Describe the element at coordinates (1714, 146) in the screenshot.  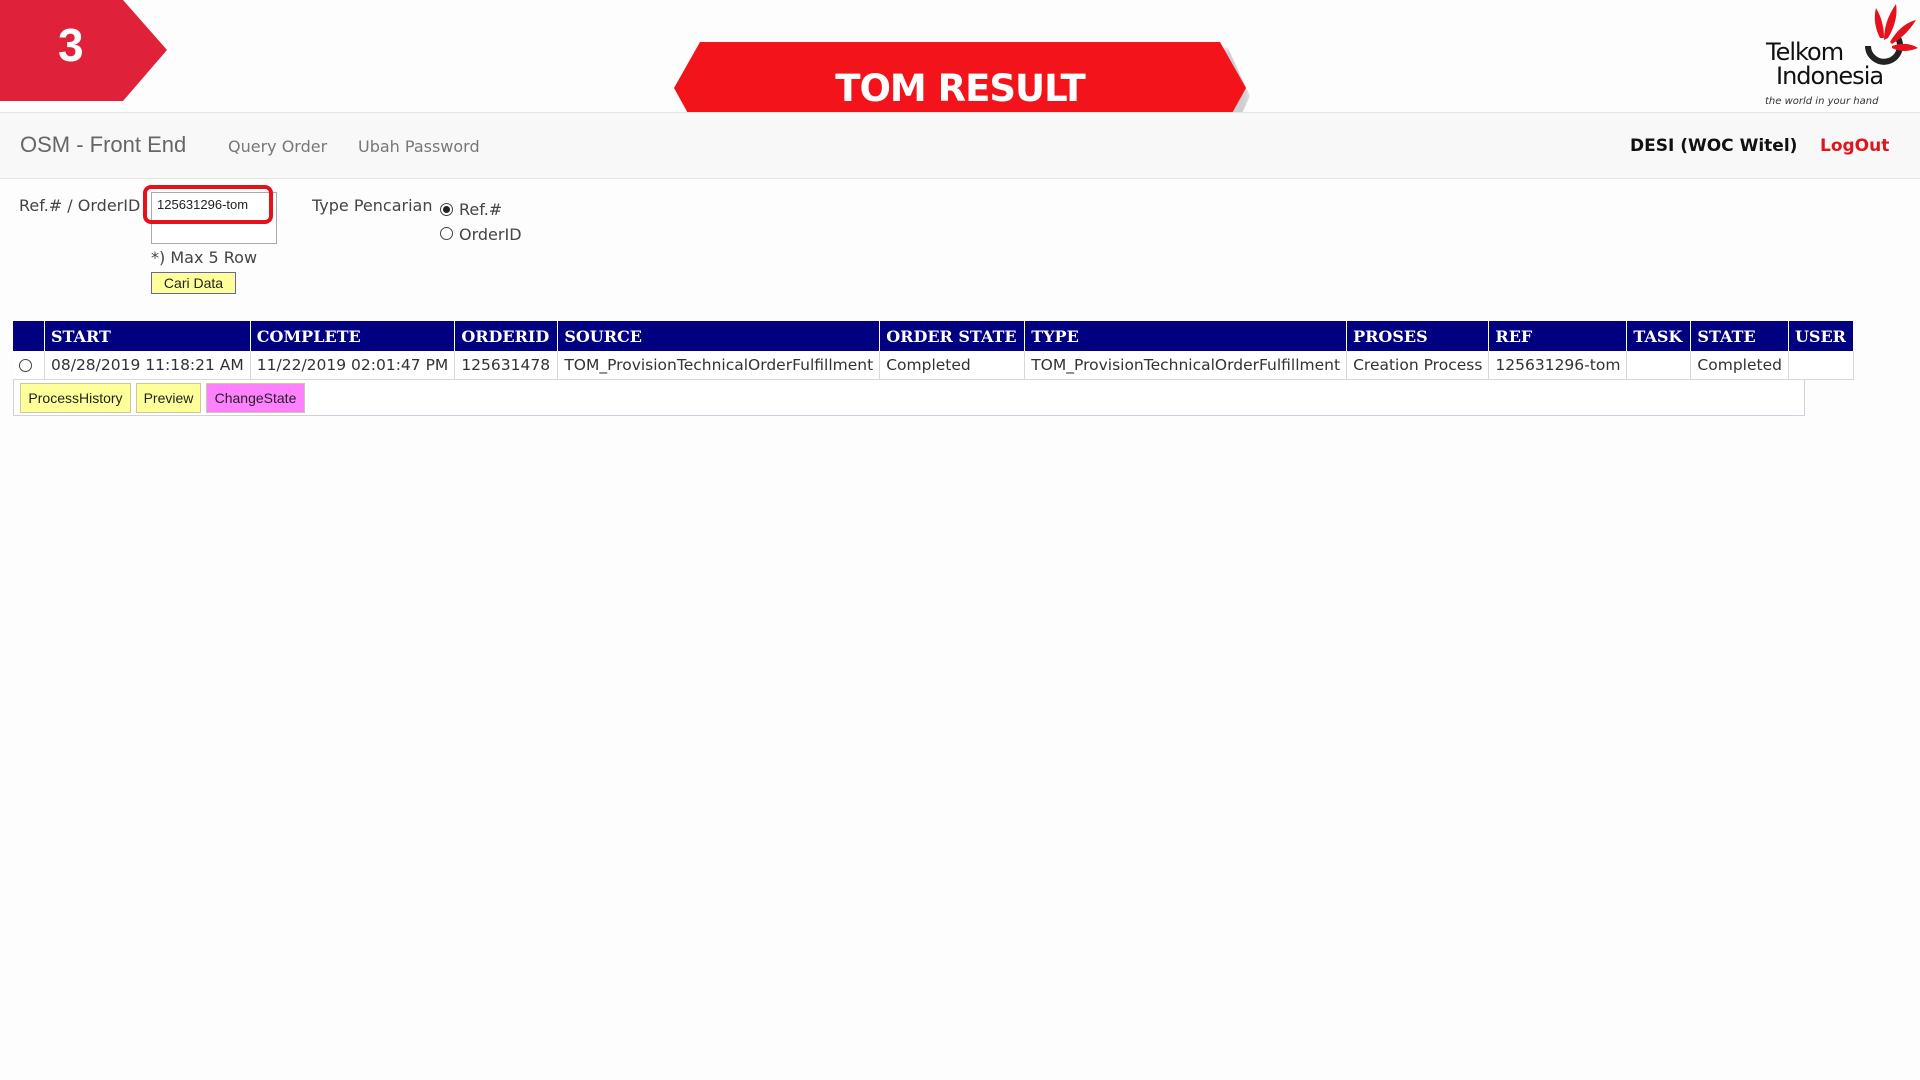
I see `current-user: DESI (WOC Witel)` at that location.